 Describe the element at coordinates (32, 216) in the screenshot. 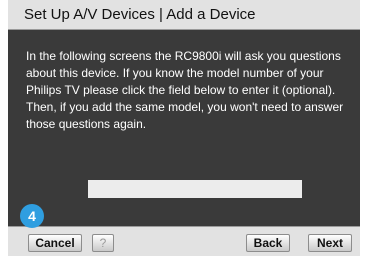

I see `step-number-badge: 4` at that location.